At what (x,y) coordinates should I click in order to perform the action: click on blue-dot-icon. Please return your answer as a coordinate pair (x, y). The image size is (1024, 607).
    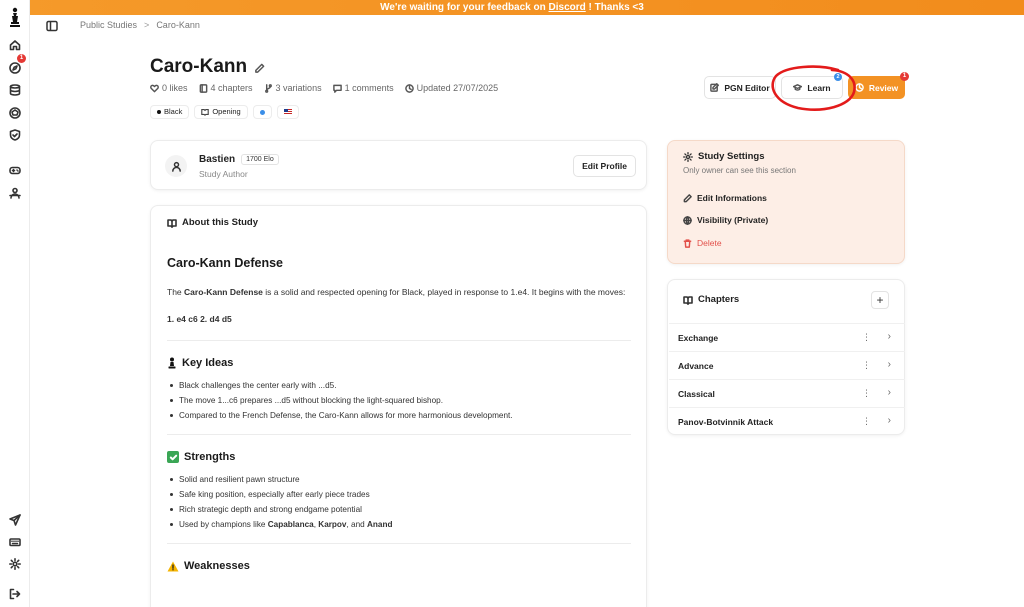
    Looking at the image, I should click on (262, 112).